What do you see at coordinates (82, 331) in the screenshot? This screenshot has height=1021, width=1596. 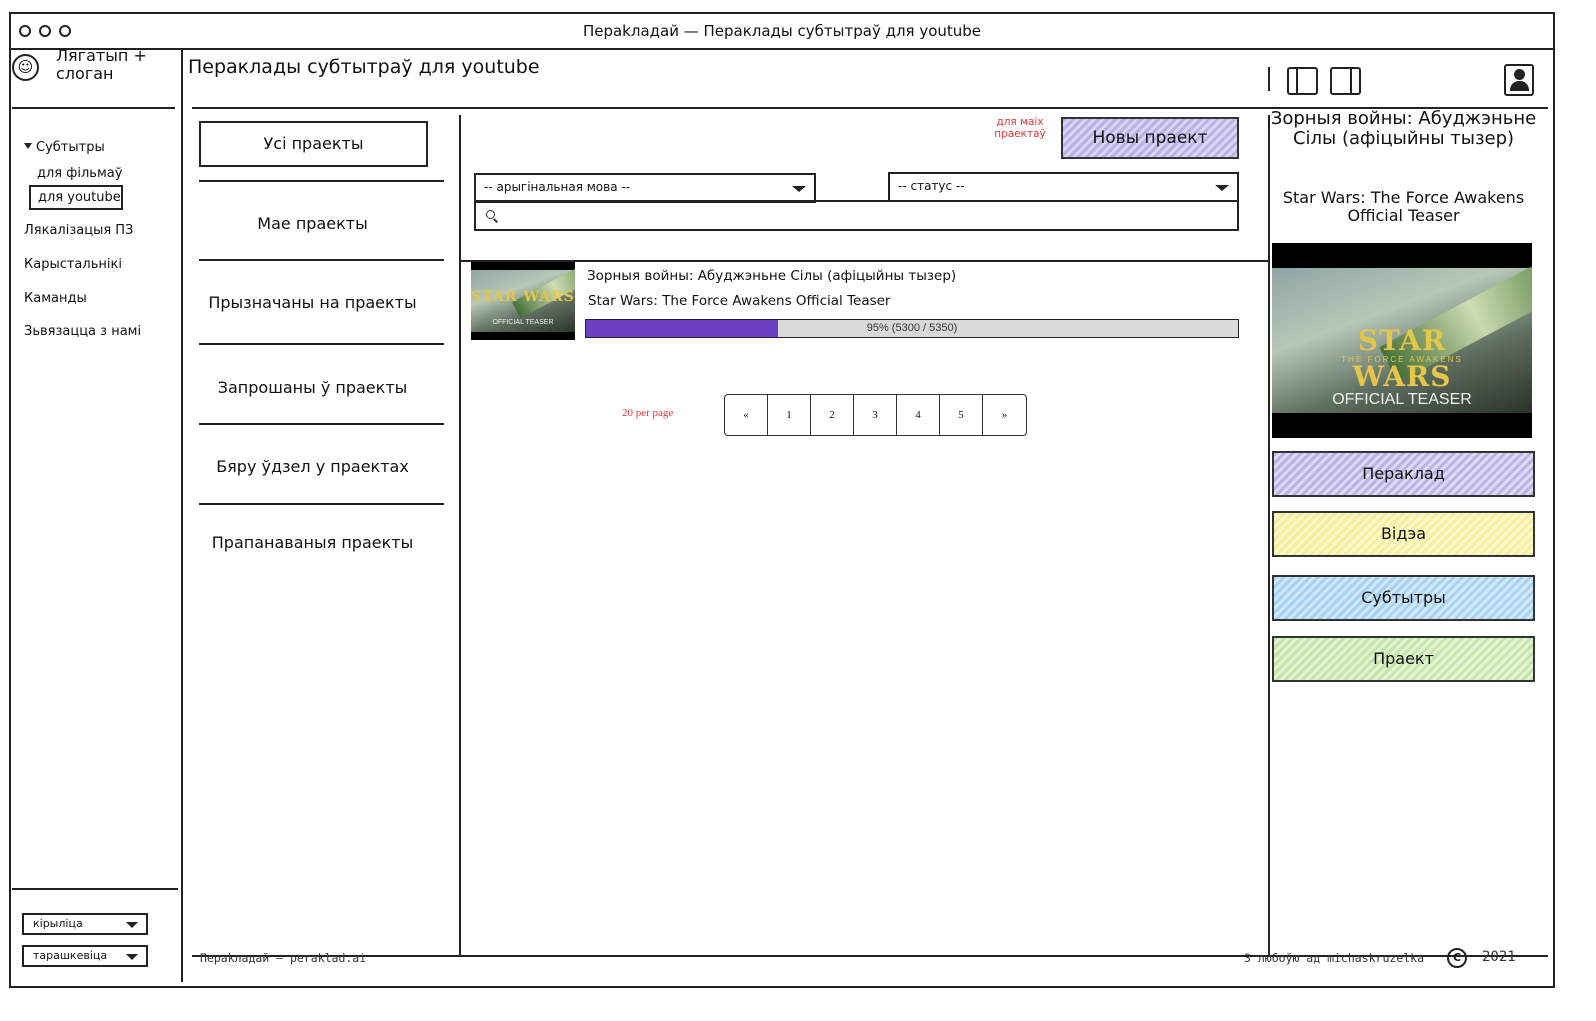 I see `sidebar-item-contact: Зьвязацца з намі` at bounding box center [82, 331].